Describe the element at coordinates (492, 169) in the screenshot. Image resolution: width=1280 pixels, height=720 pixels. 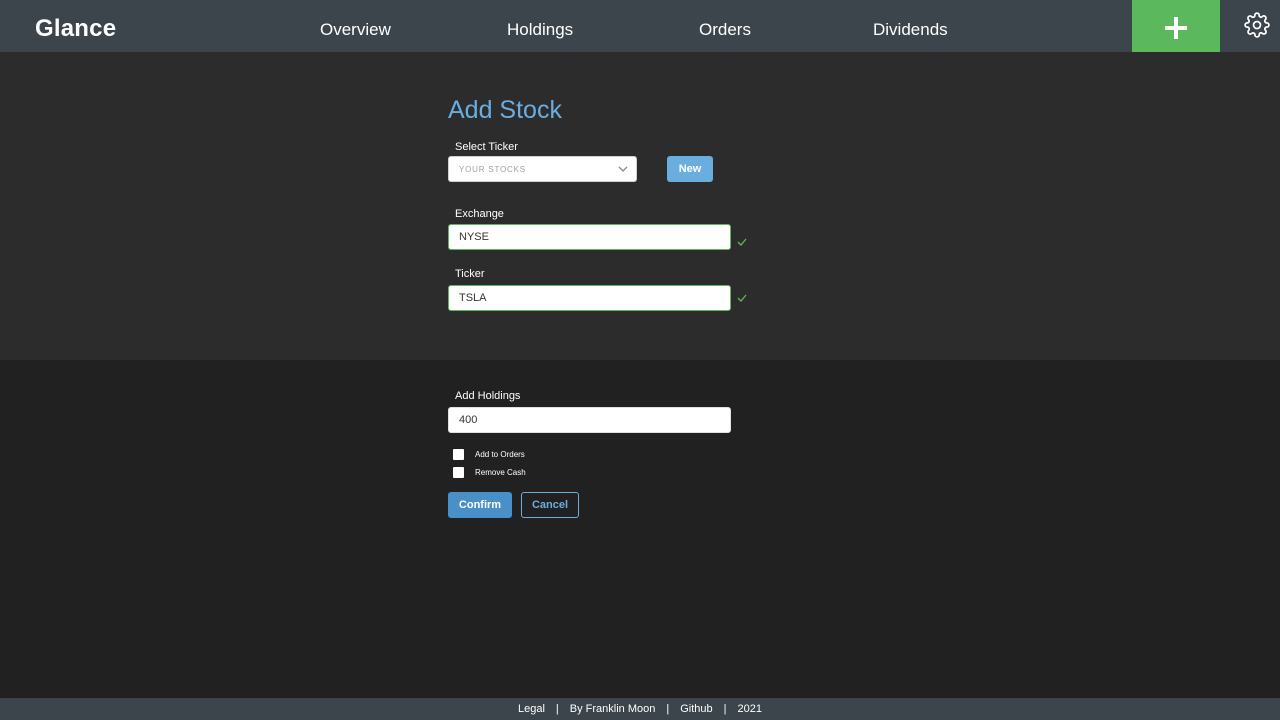
I see `ticker-select-placeholder: YOUR STOCKS` at that location.